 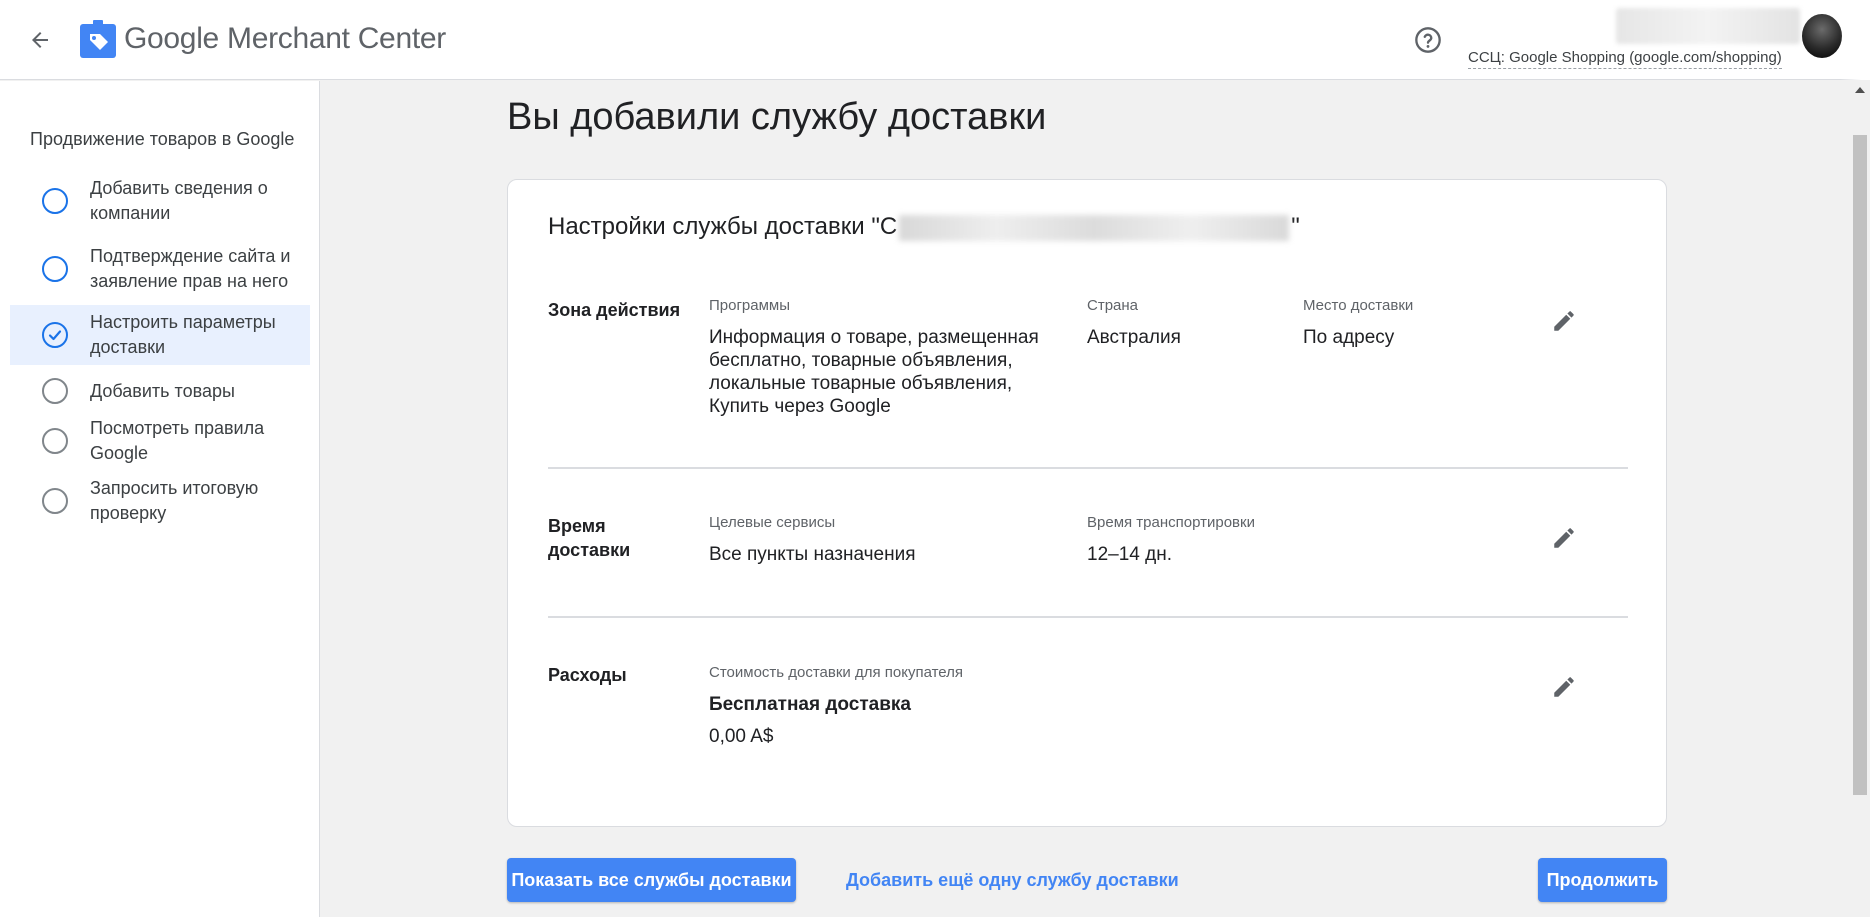 What do you see at coordinates (183, 334) in the screenshot?
I see `step-label: Настроить параметры доставки` at bounding box center [183, 334].